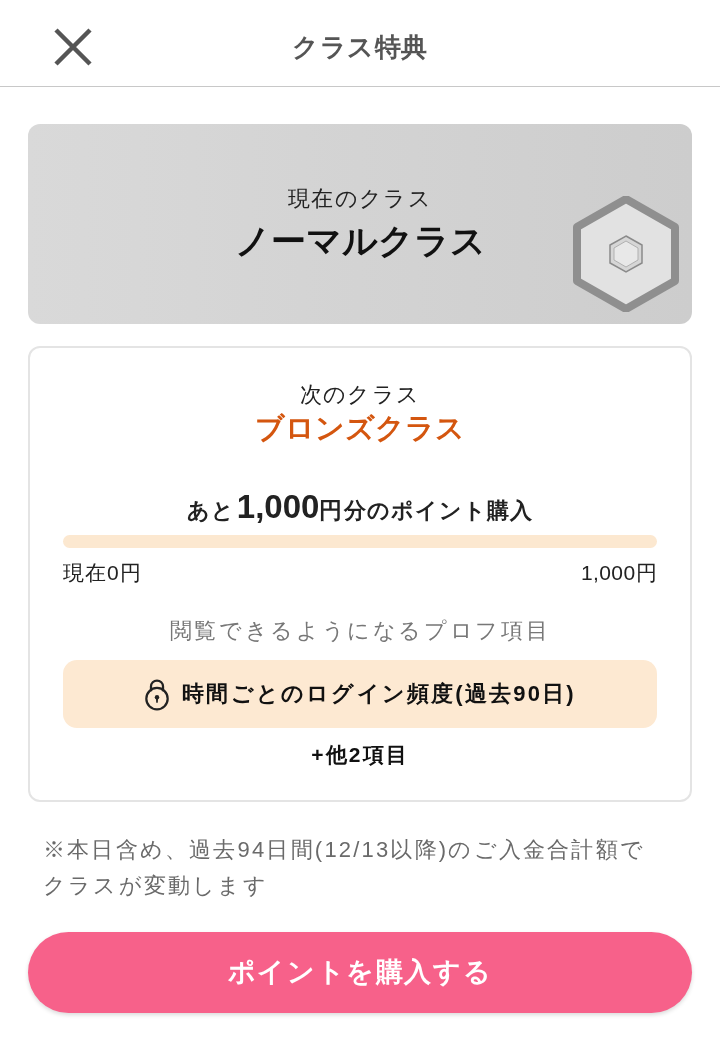  What do you see at coordinates (626, 254) in the screenshot?
I see `hexagon-badge-icon` at bounding box center [626, 254].